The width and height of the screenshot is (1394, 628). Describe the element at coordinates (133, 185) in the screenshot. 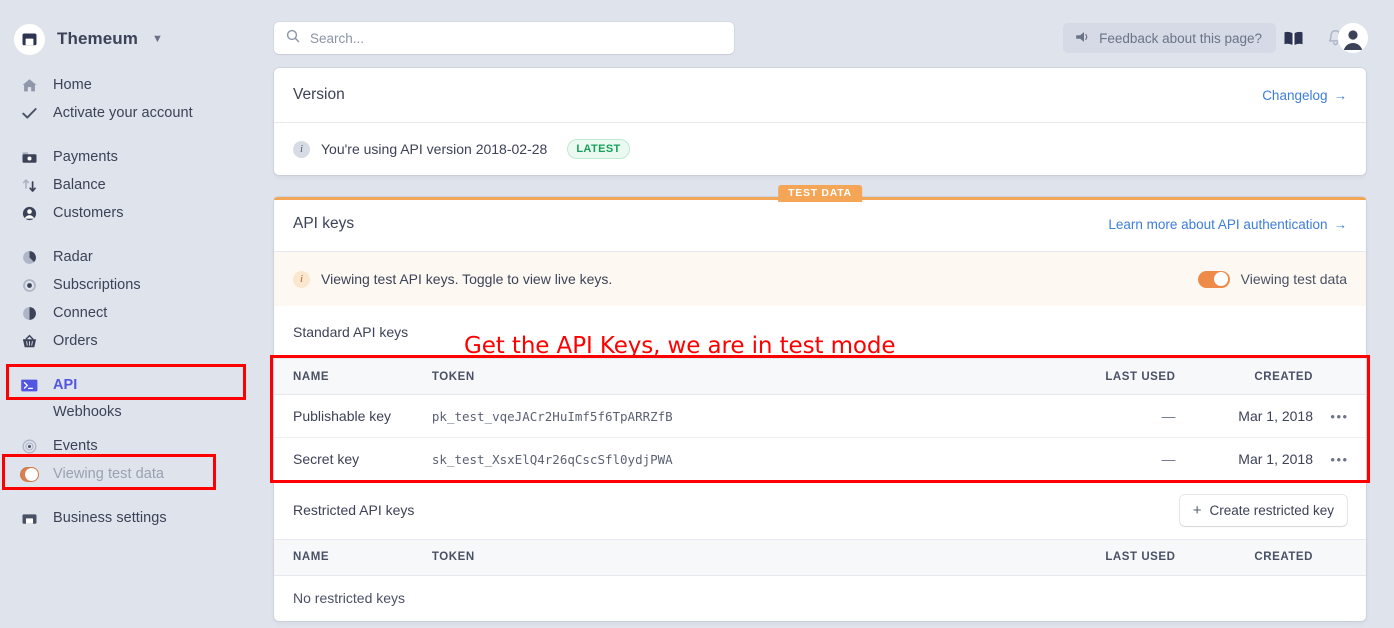

I see `sidebar-item-balance: Balance` at that location.